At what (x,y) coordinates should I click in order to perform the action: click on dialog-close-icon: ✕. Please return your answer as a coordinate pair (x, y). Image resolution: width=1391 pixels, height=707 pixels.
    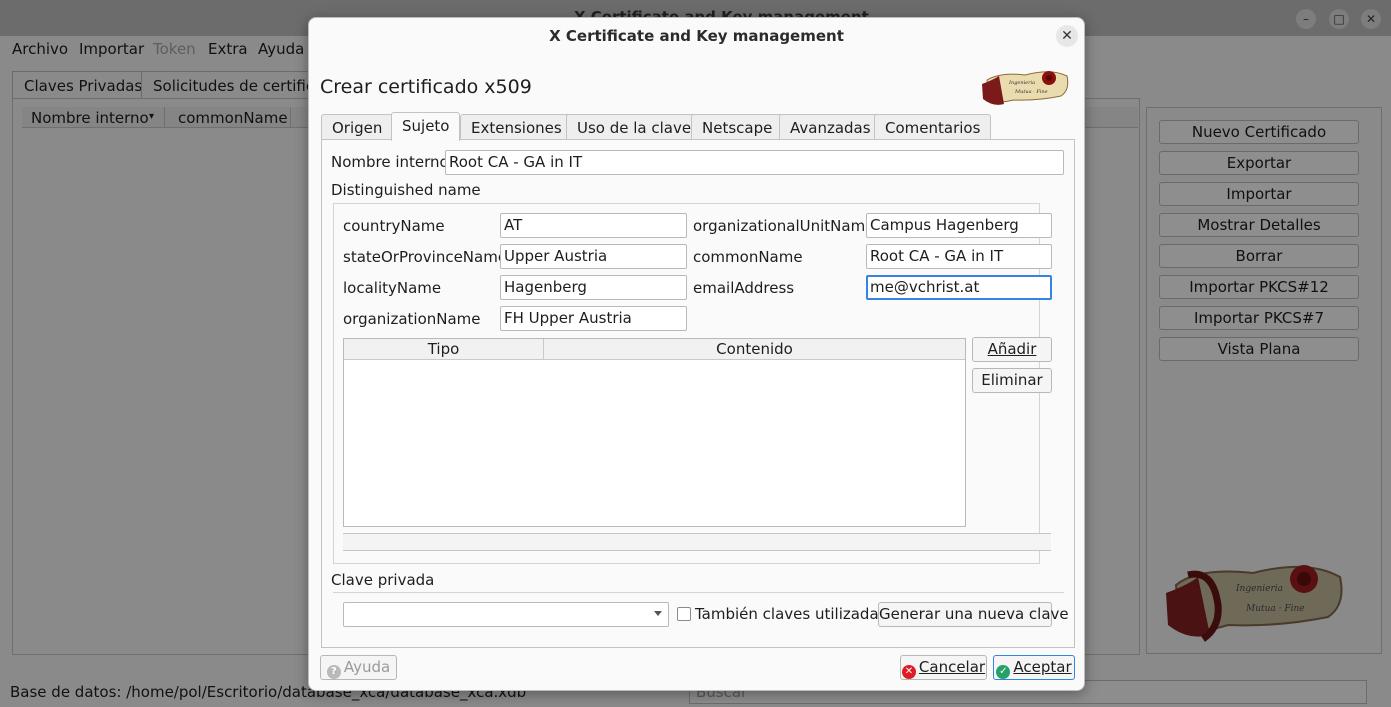
    Looking at the image, I should click on (1067, 36).